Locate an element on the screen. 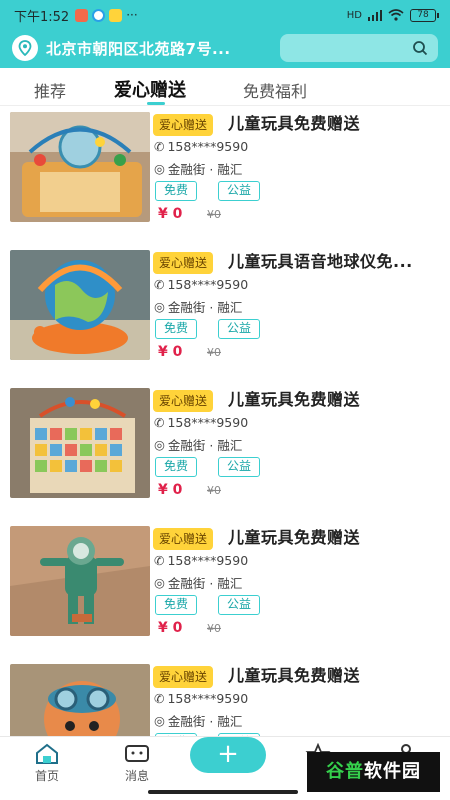 This screenshot has height=800, width=450. search-box is located at coordinates (359, 48).